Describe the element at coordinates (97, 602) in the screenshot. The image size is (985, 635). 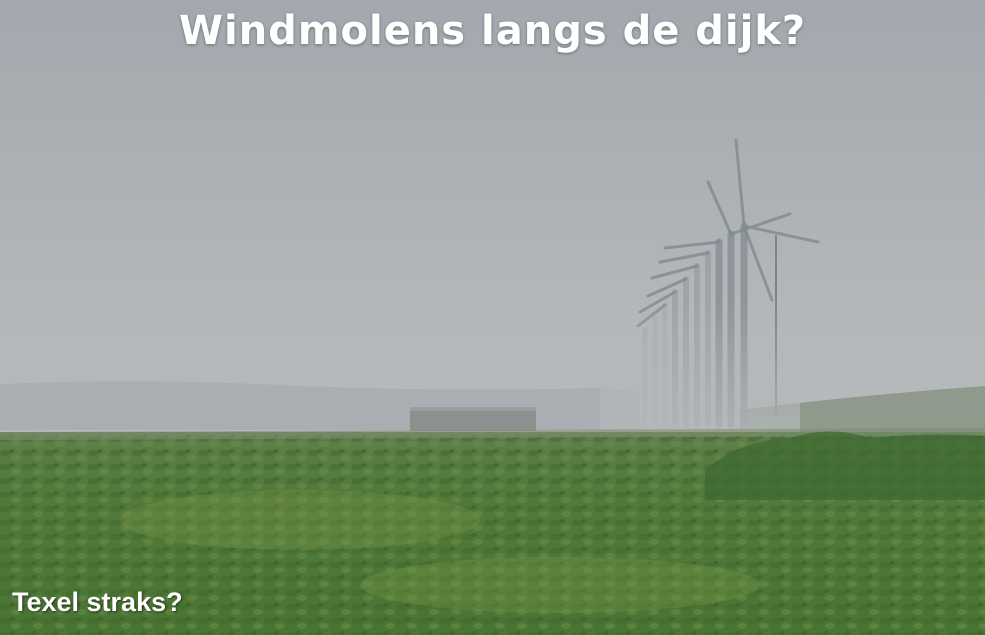
I see `caption-text: Texel straks?` at that location.